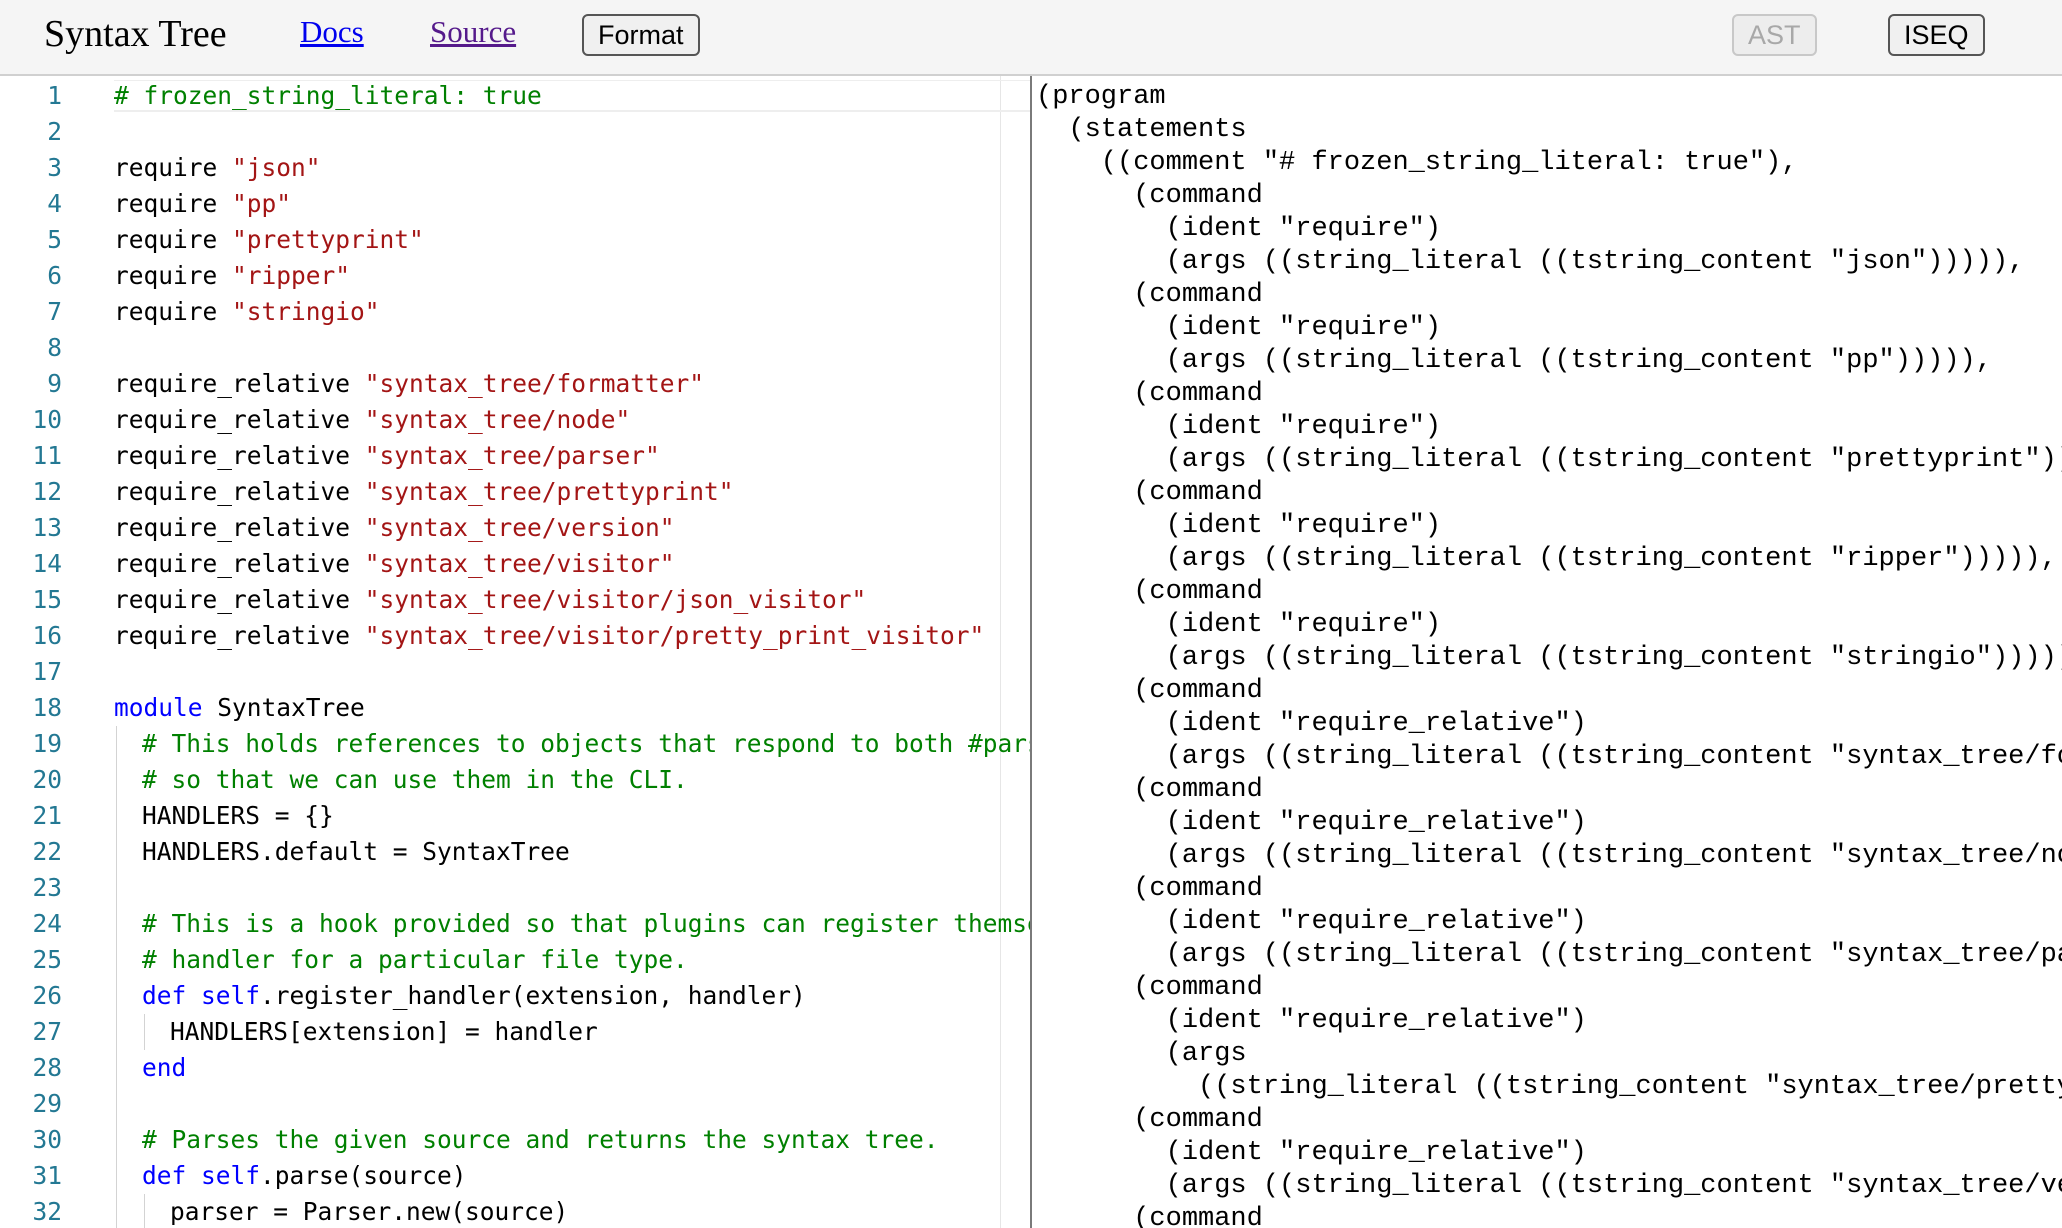 Image resolution: width=2062 pixels, height=1228 pixels. What do you see at coordinates (515, 348) in the screenshot?
I see `code-line: 8` at bounding box center [515, 348].